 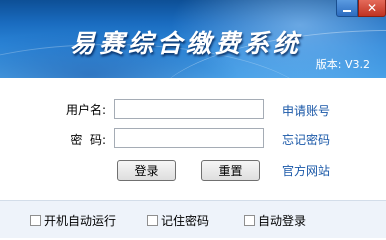 What do you see at coordinates (189, 138) in the screenshot?
I see `password-input` at bounding box center [189, 138].